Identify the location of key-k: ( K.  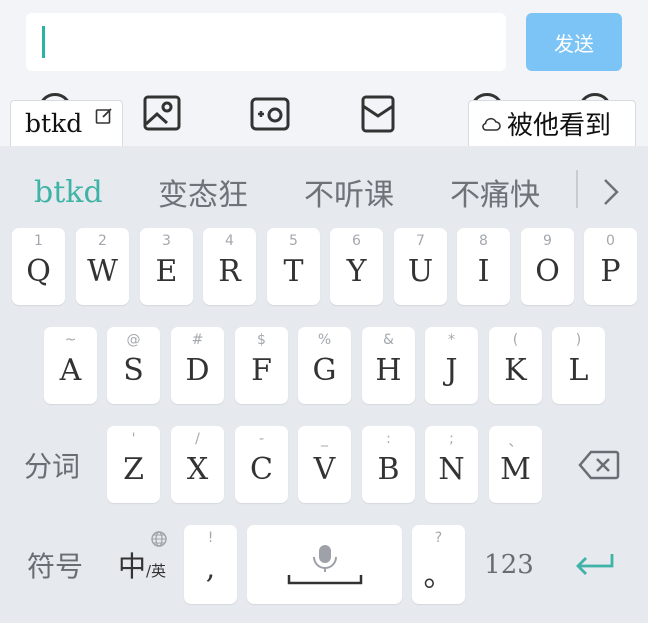
(515, 365).